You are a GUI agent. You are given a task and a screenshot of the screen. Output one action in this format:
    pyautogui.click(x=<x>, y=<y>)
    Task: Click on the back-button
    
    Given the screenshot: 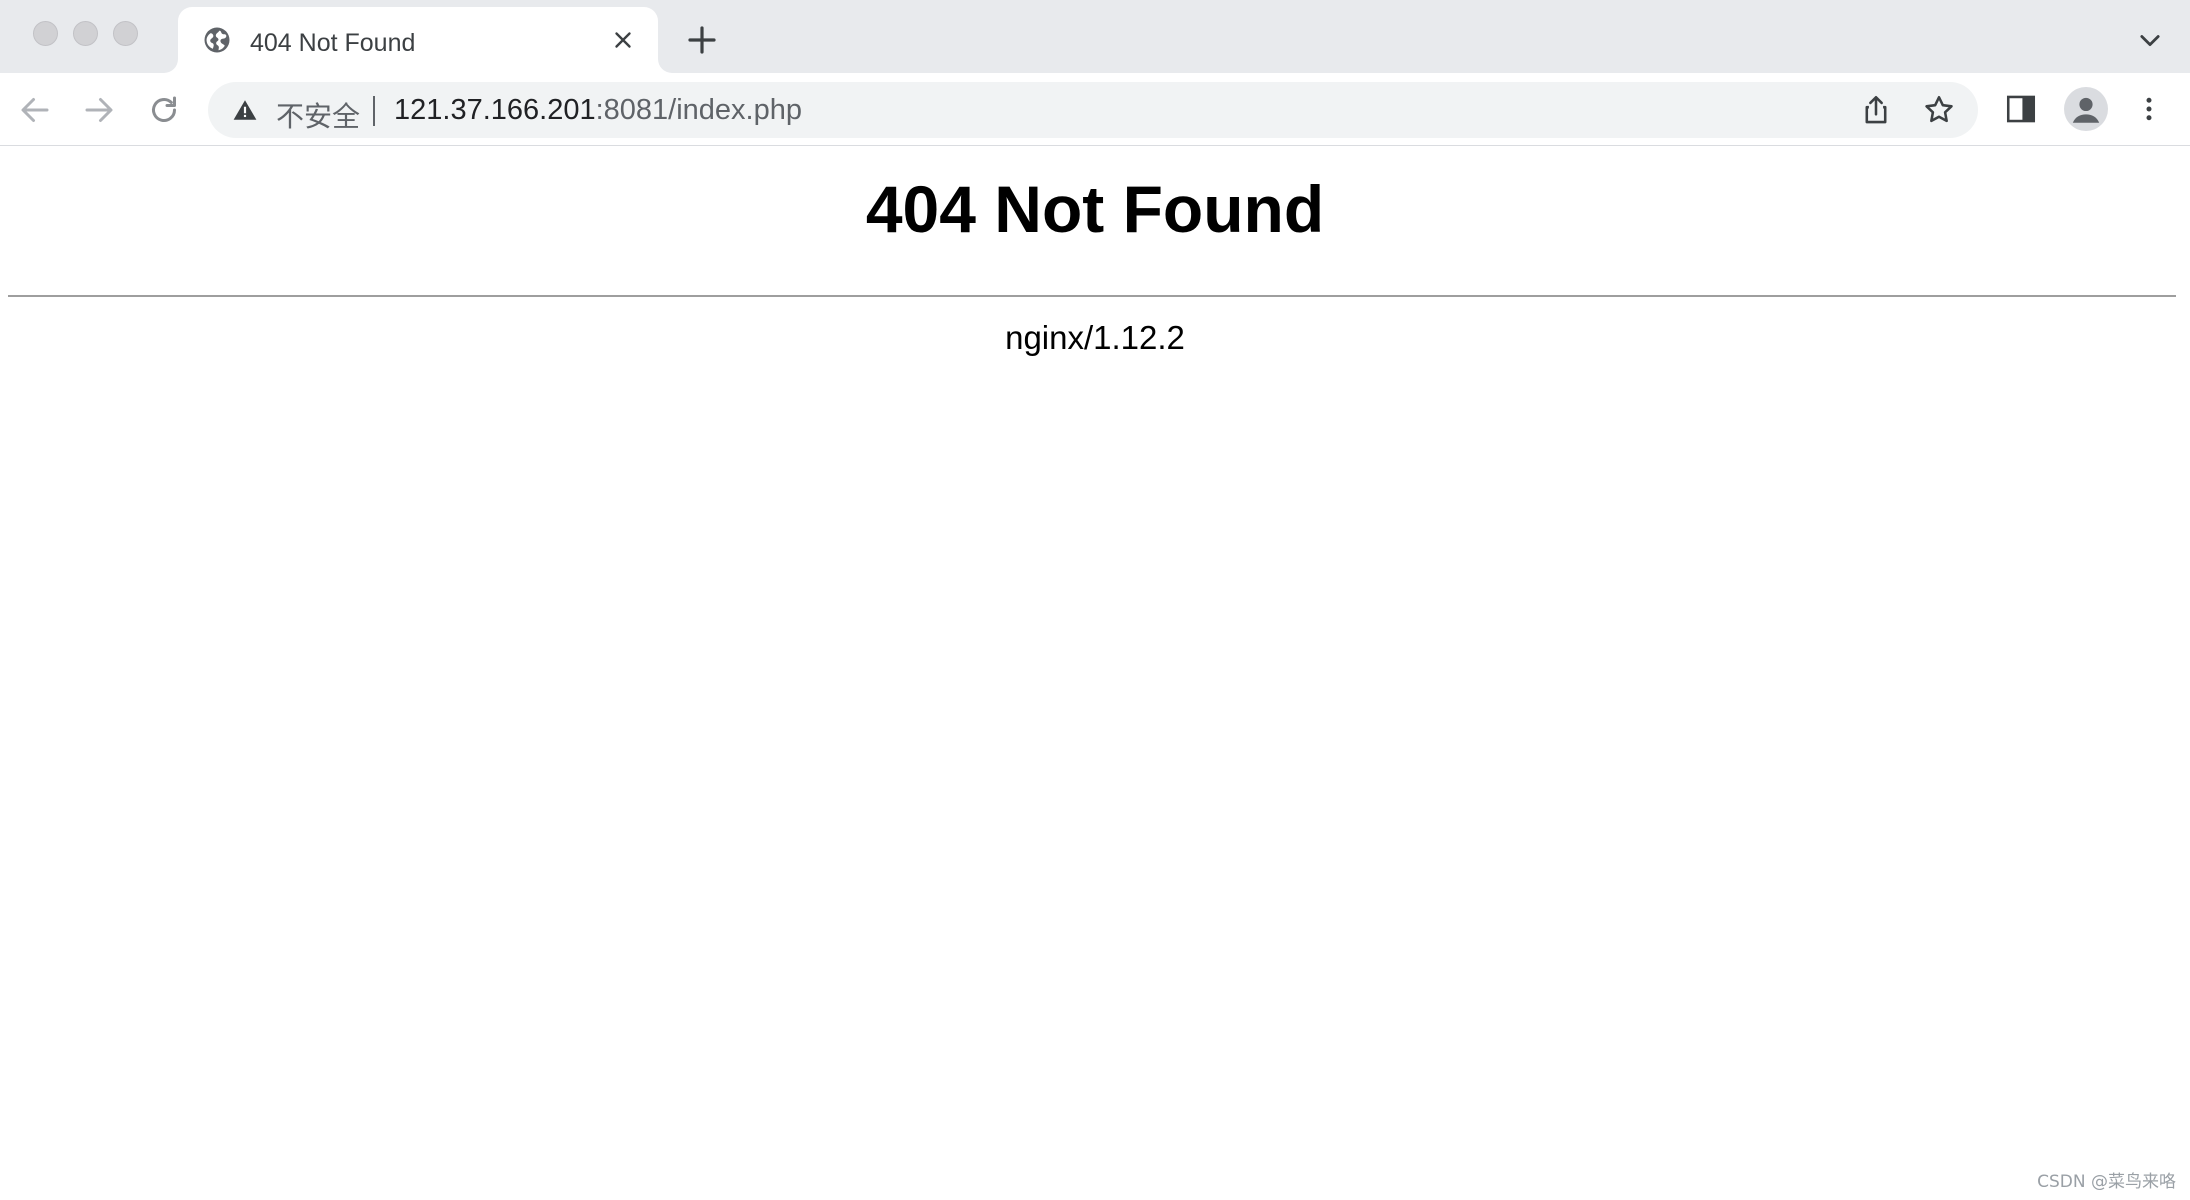 What is the action you would take?
    pyautogui.click(x=35, y=110)
    